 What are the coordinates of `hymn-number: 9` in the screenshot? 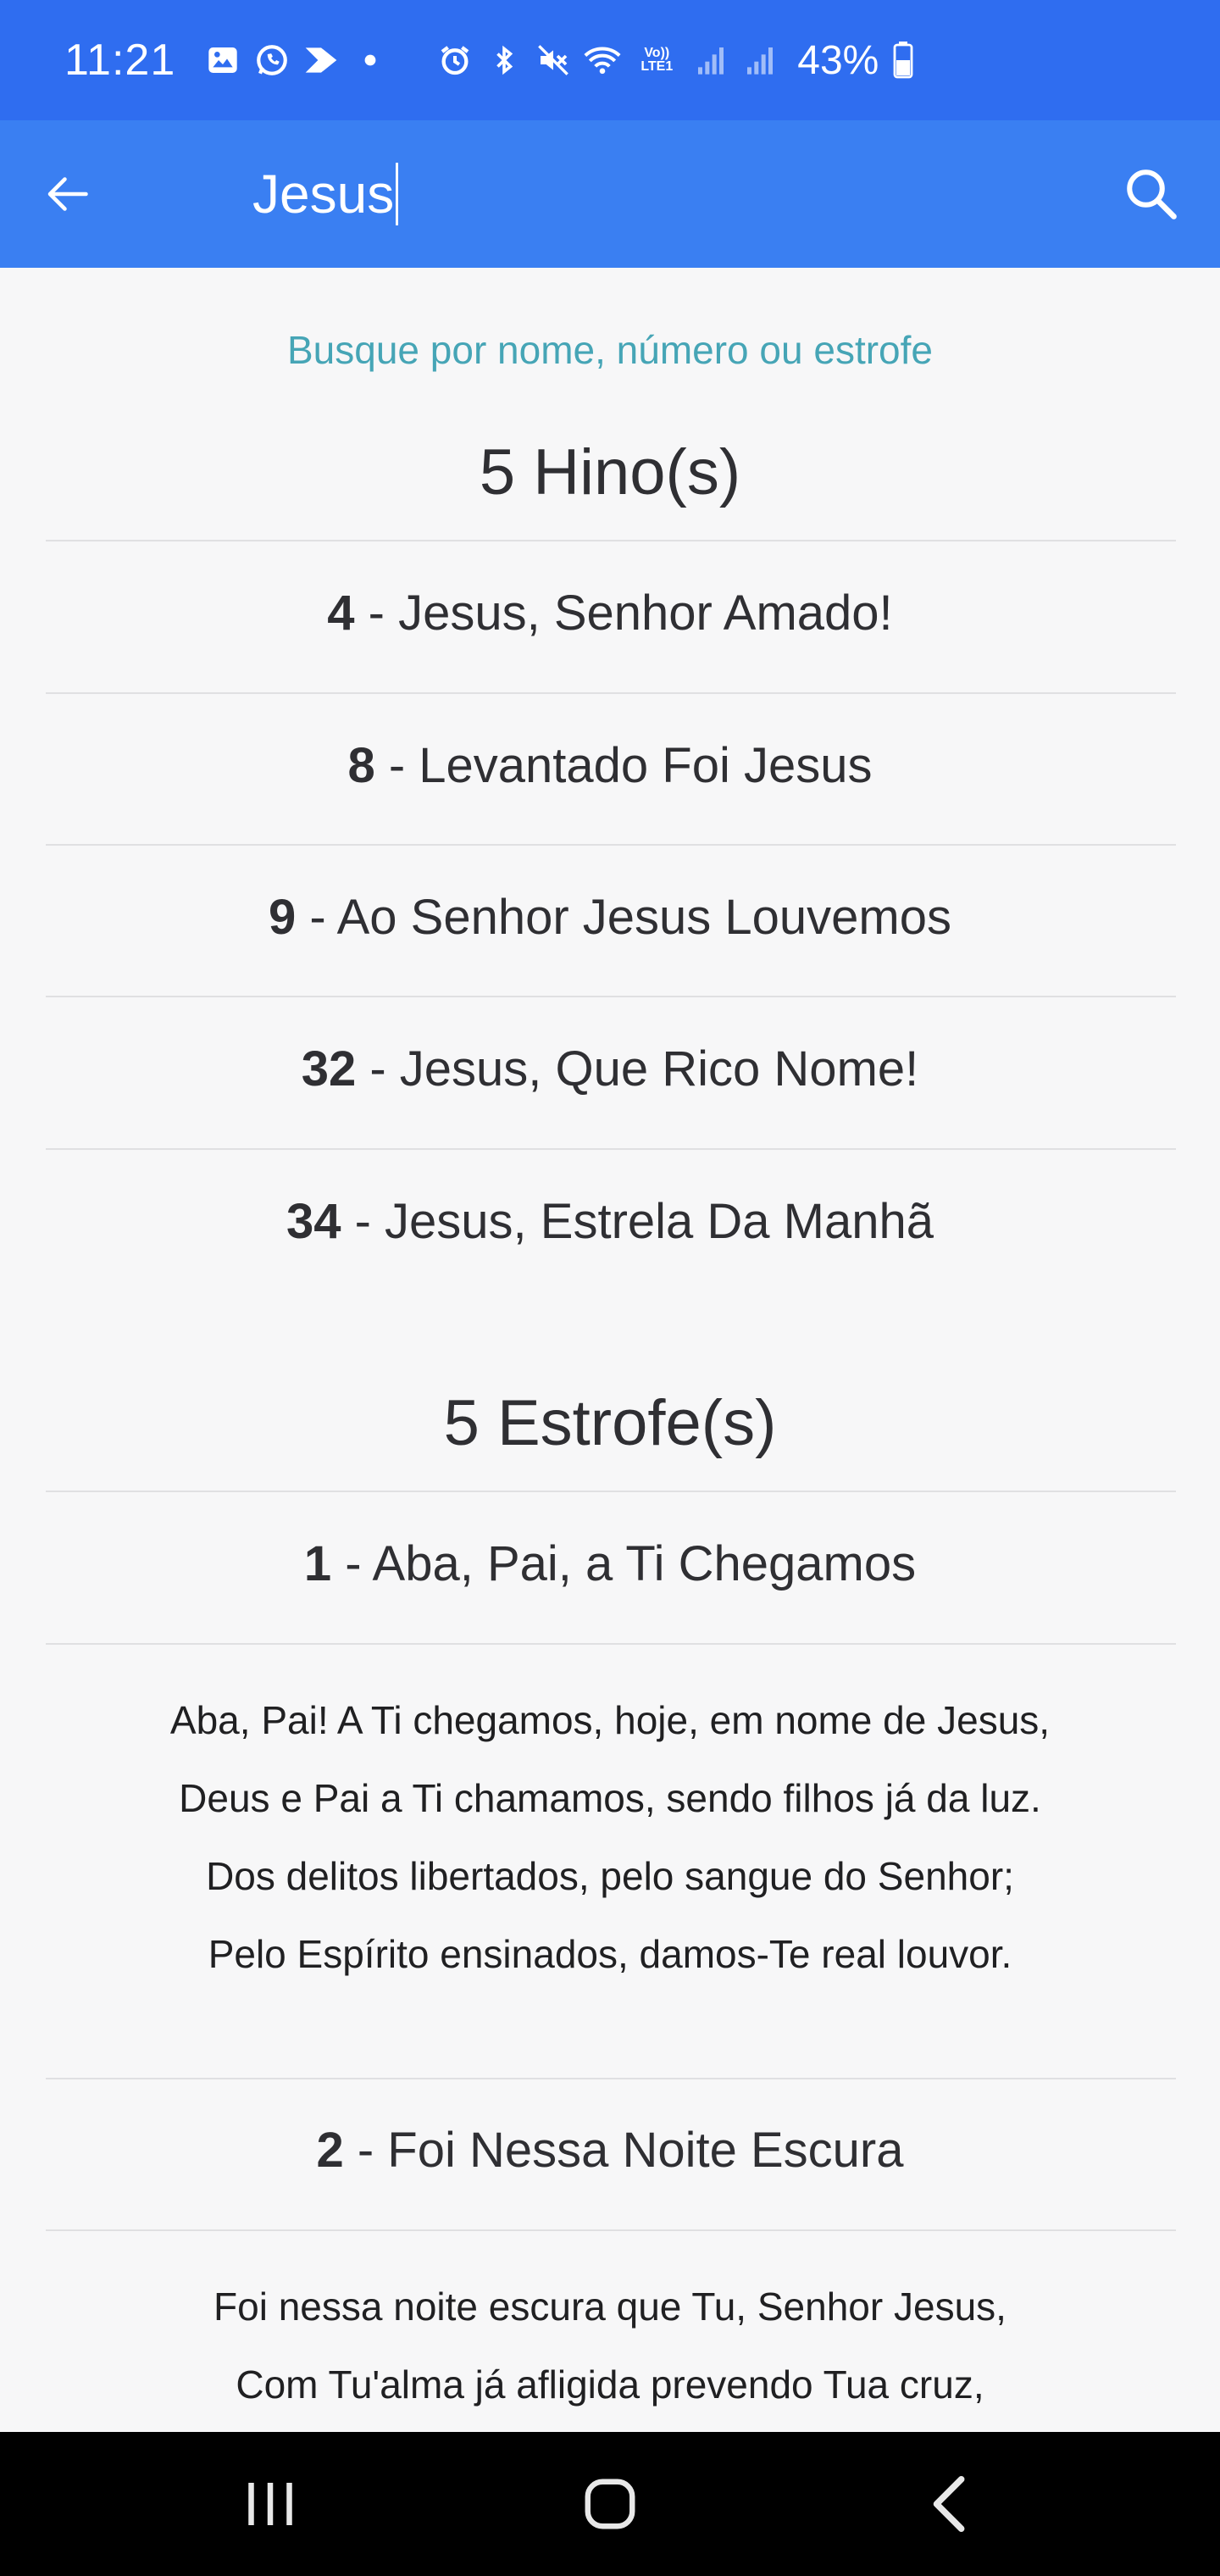 It's located at (282, 917).